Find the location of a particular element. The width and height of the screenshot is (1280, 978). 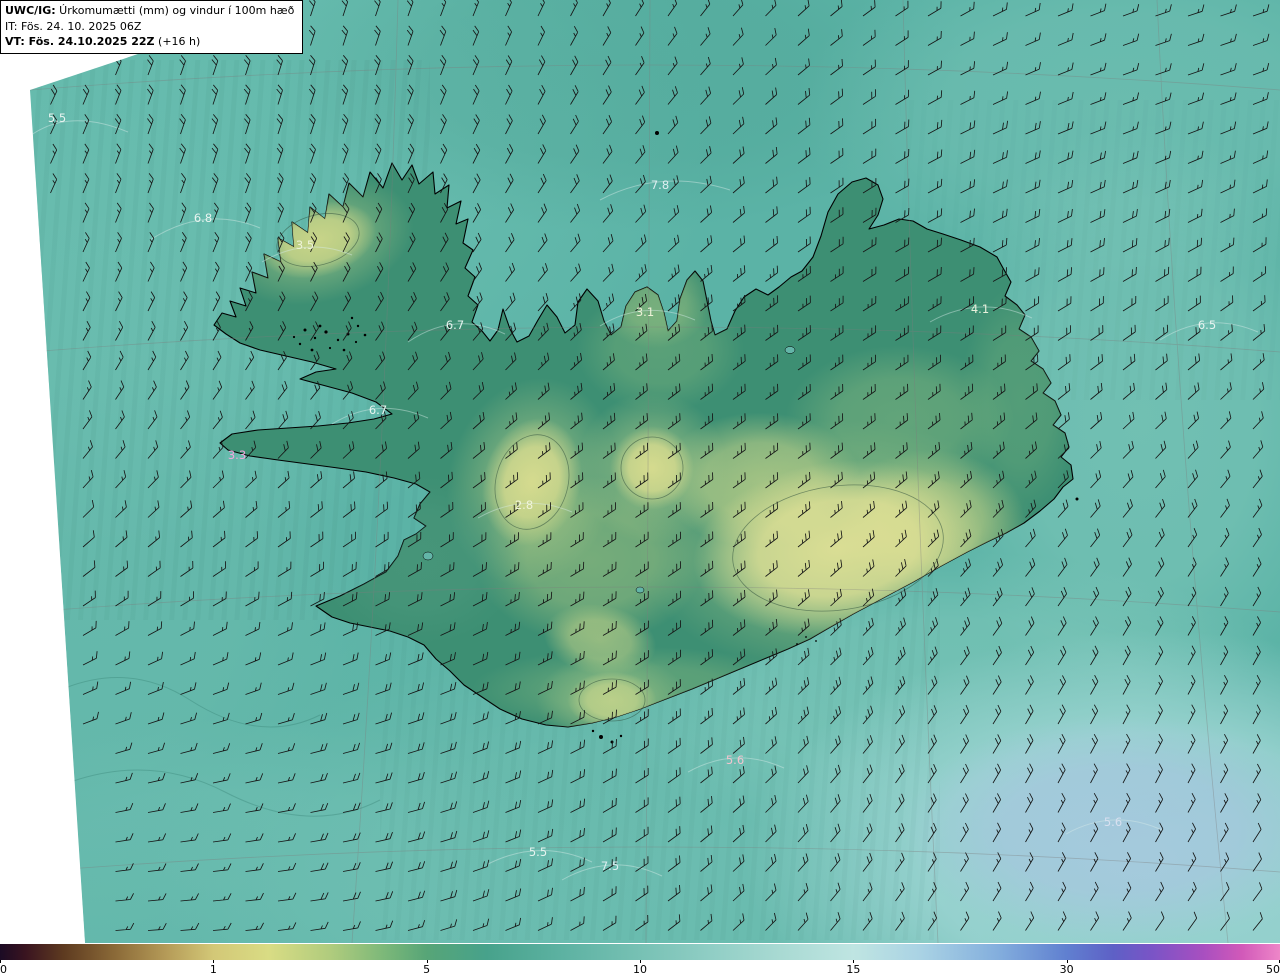

map-value-label: 7.8 is located at coordinates (660, 185).